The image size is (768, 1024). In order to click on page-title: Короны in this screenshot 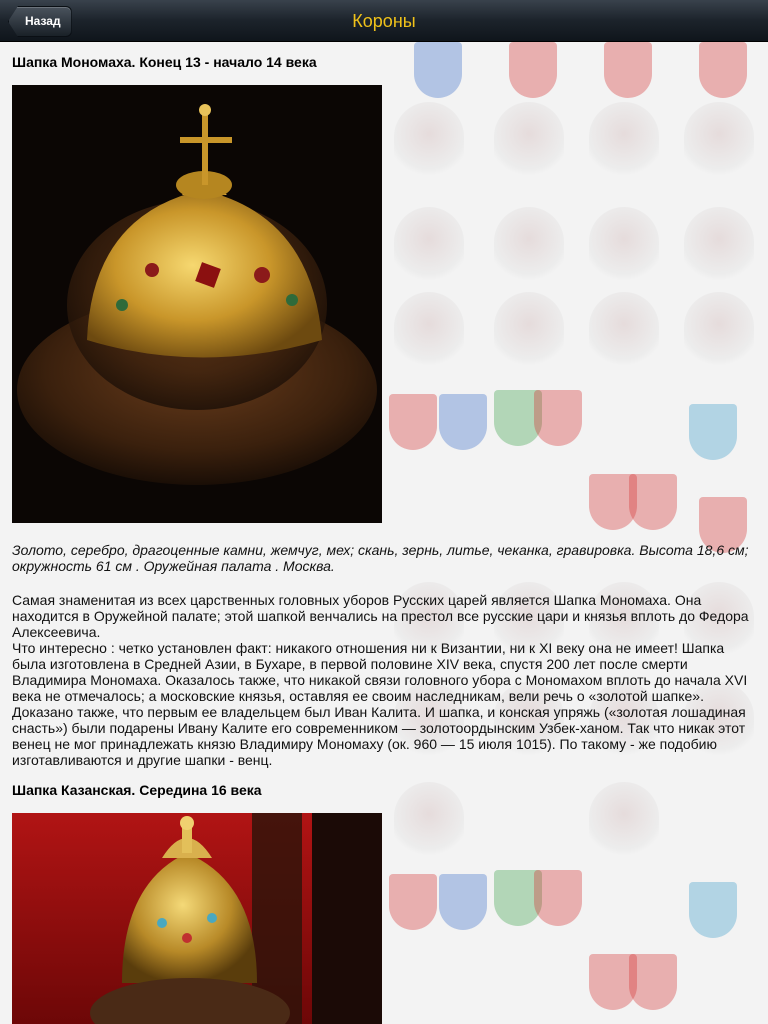, I will do `click(384, 21)`.